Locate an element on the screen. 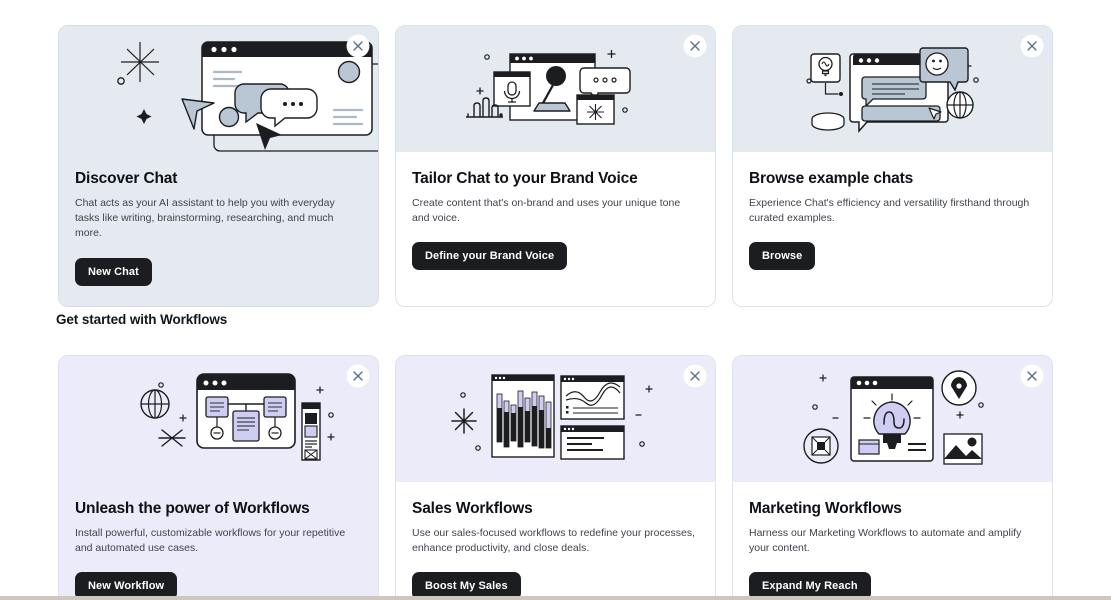 The width and height of the screenshot is (1111, 600). illustration-lightbulb-media is located at coordinates (892, 419).